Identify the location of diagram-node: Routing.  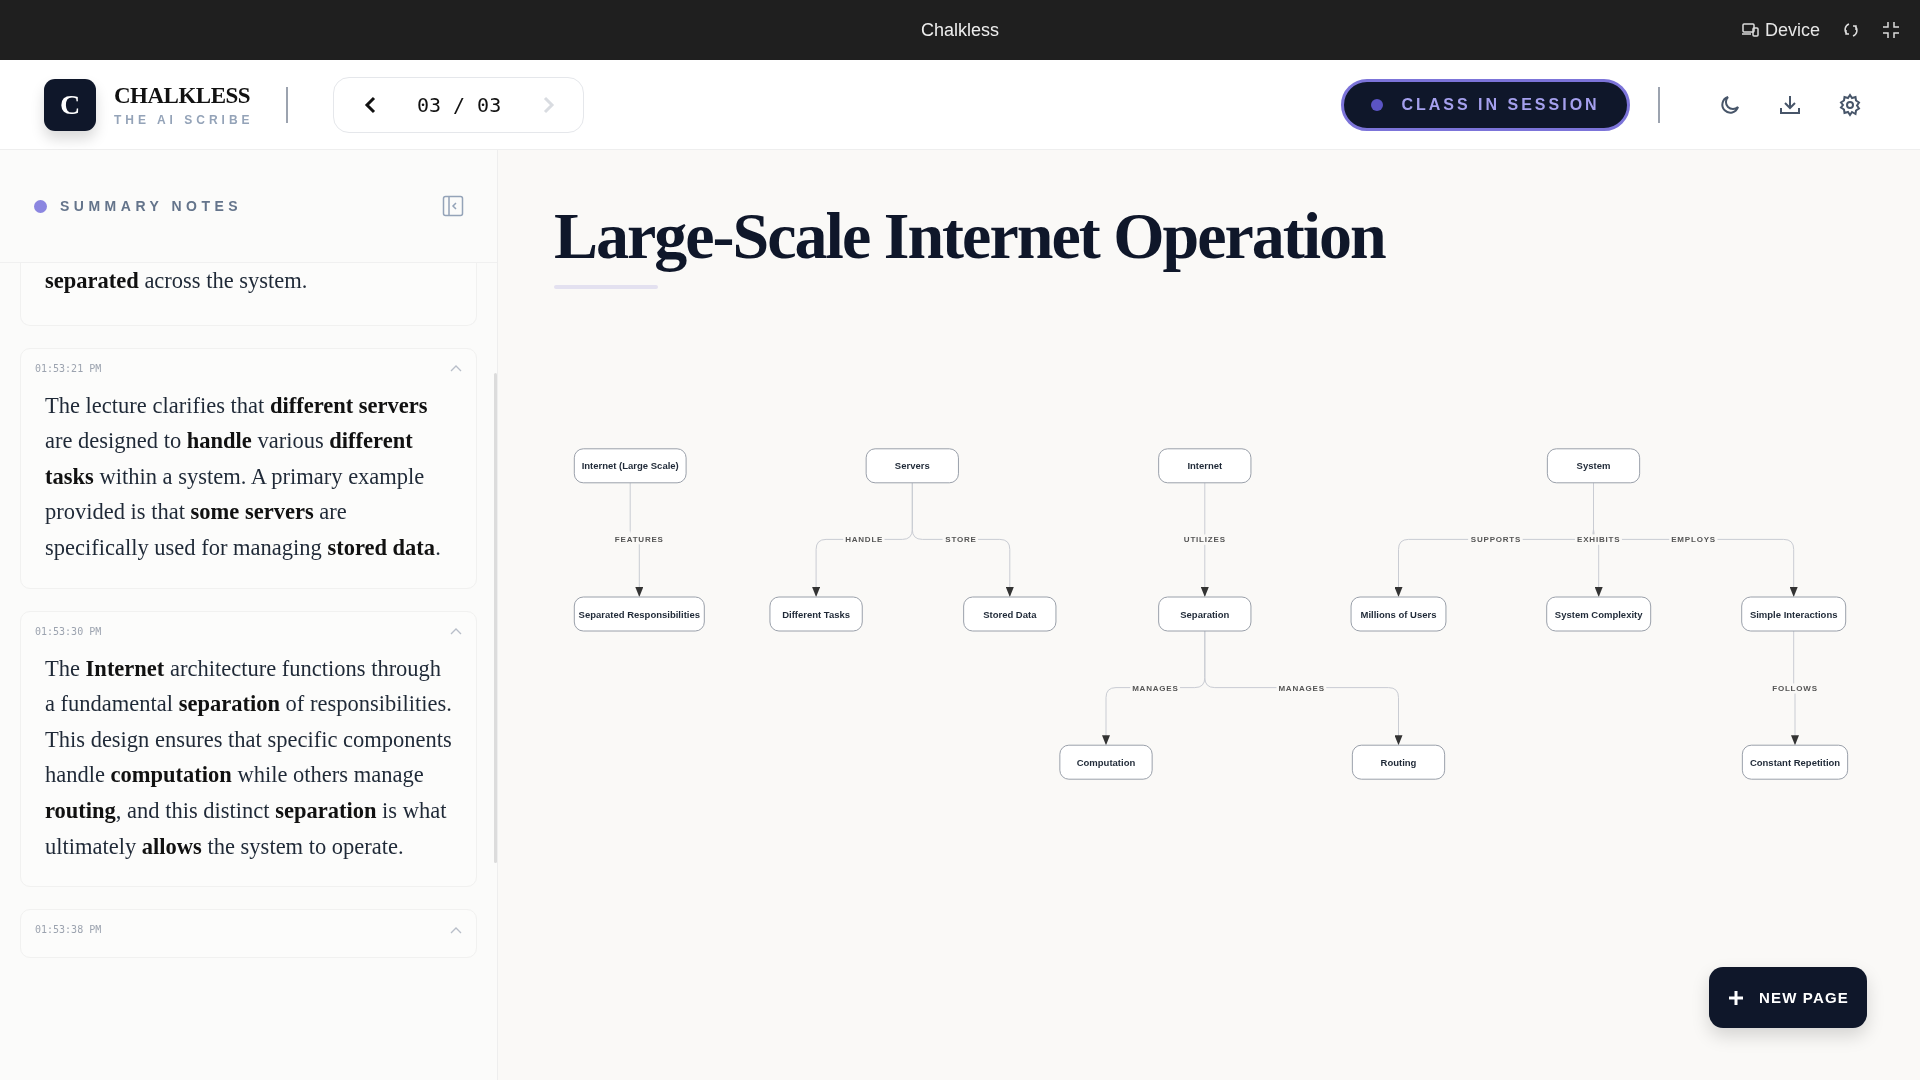
(1398, 762).